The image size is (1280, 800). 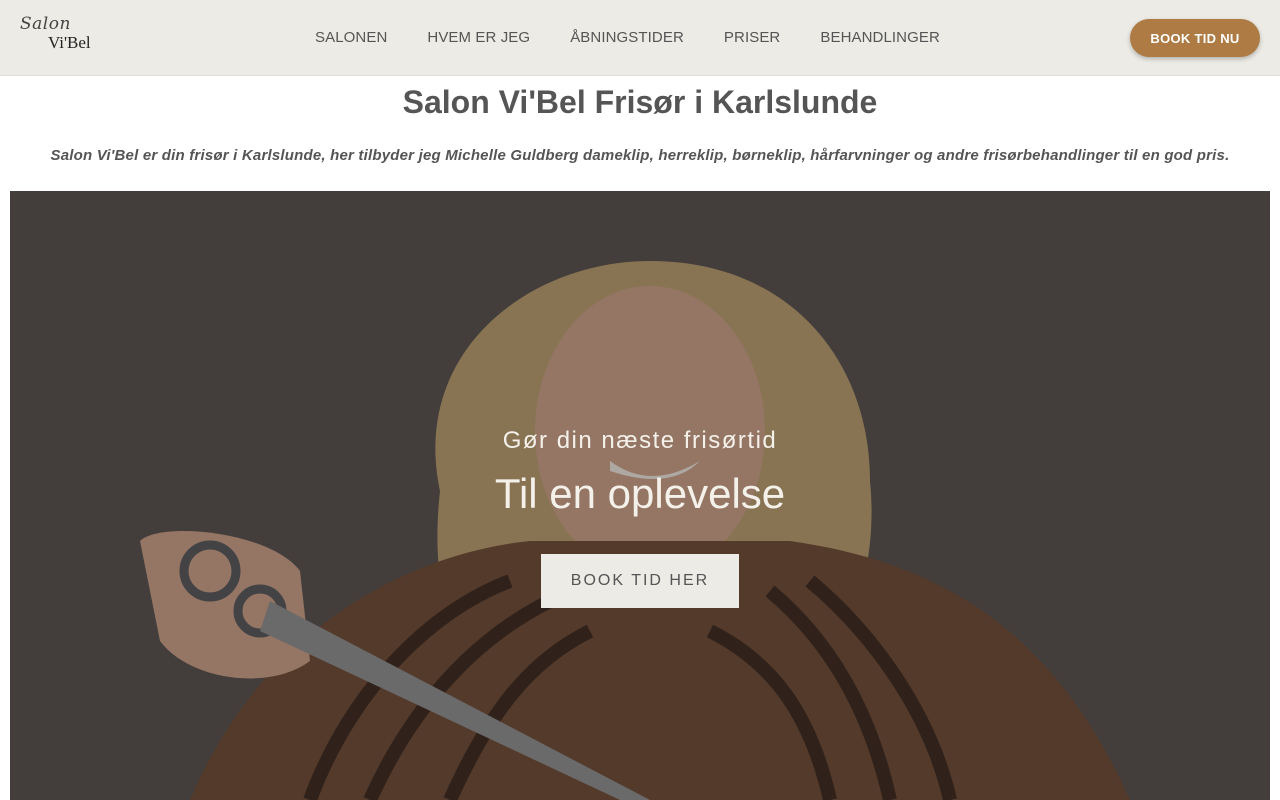 I want to click on logo-script-text: Salon, so click(x=45, y=24).